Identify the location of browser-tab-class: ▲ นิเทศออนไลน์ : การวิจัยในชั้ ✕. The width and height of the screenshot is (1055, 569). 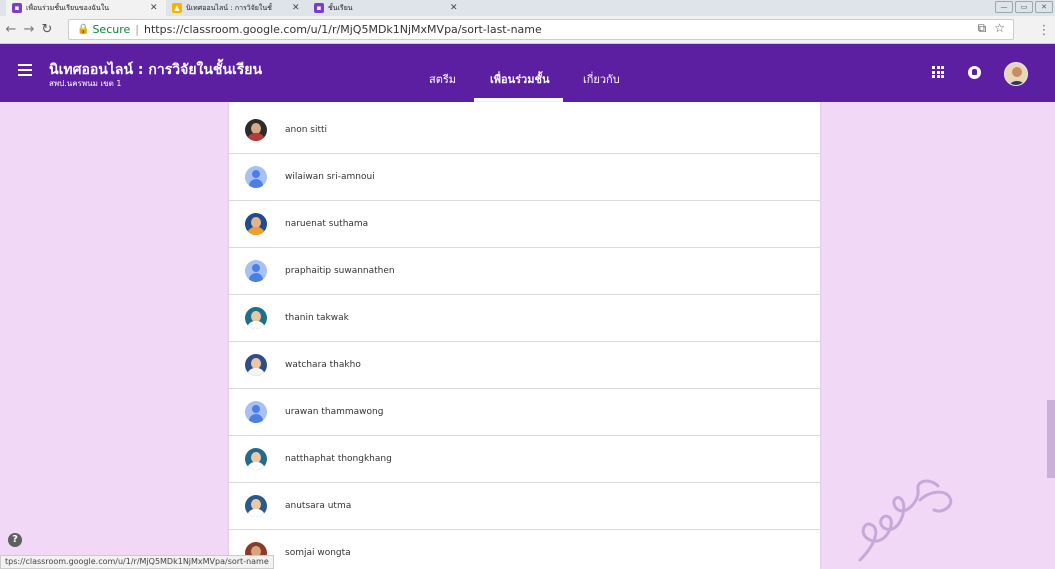
(237, 8).